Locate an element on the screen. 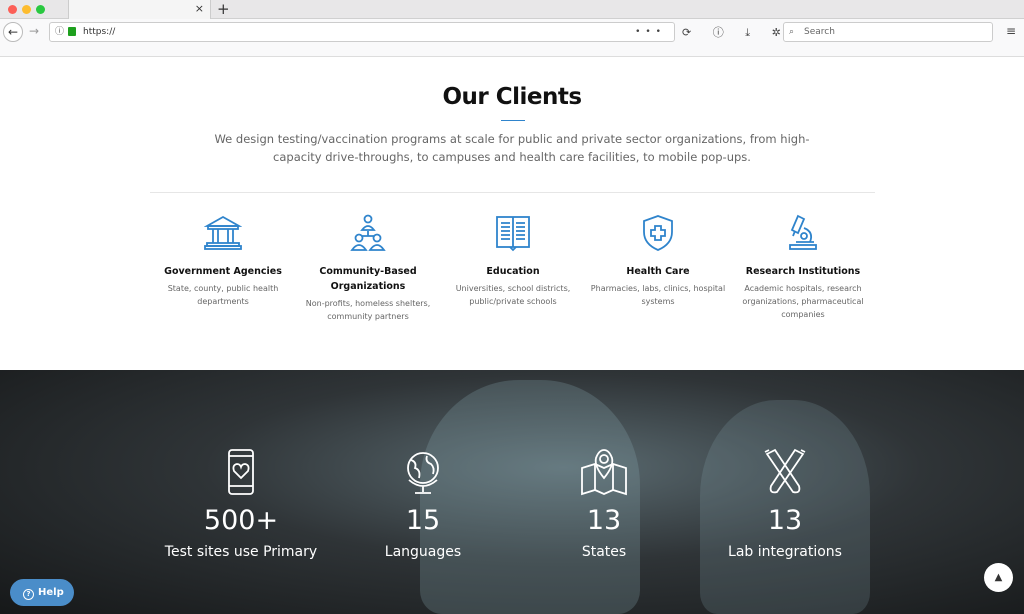 The width and height of the screenshot is (1024, 614). menu-icon: ≡ is located at coordinates (1011, 31).